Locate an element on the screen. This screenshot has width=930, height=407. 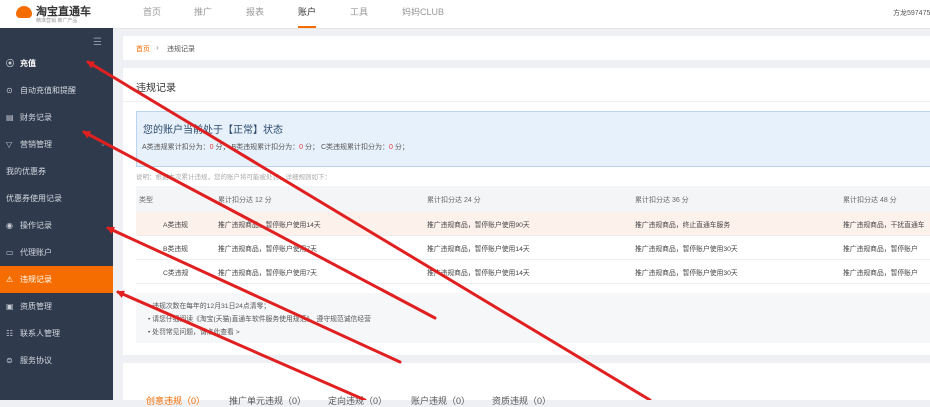
c-class-unit: 分； is located at coordinates (400, 147).